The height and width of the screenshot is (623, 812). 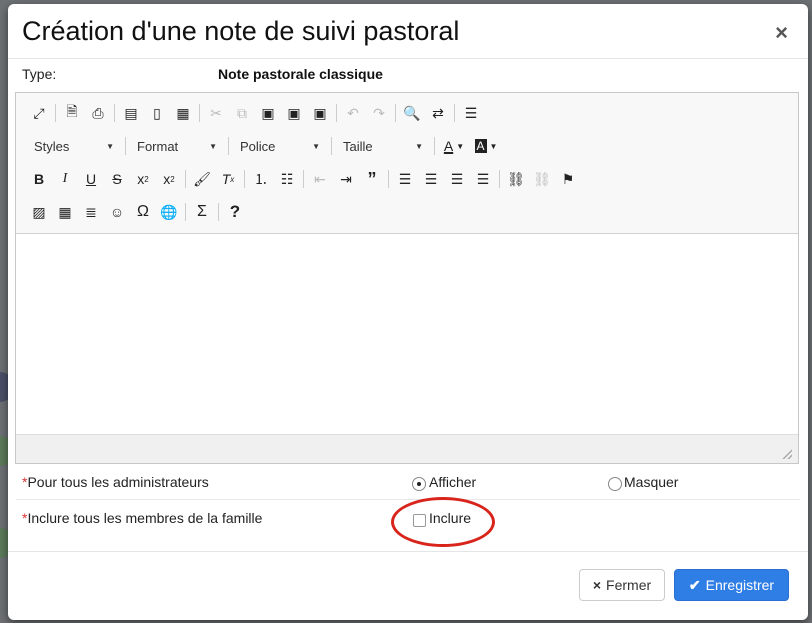 What do you see at coordinates (431, 179) in the screenshot?
I see `align-center-icon: ☰` at bounding box center [431, 179].